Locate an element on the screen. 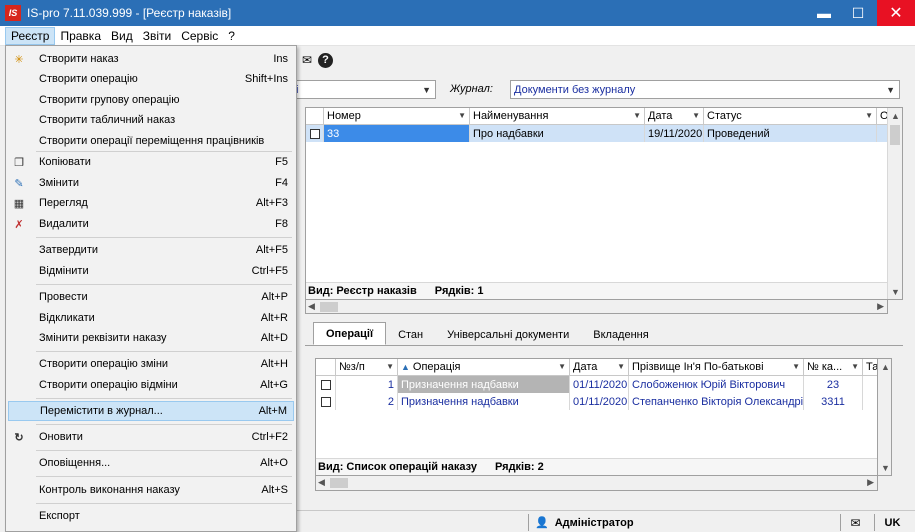 The width and height of the screenshot is (915, 532). menu-item-copy: ❐ Копіювати F5 is located at coordinates (151, 162).